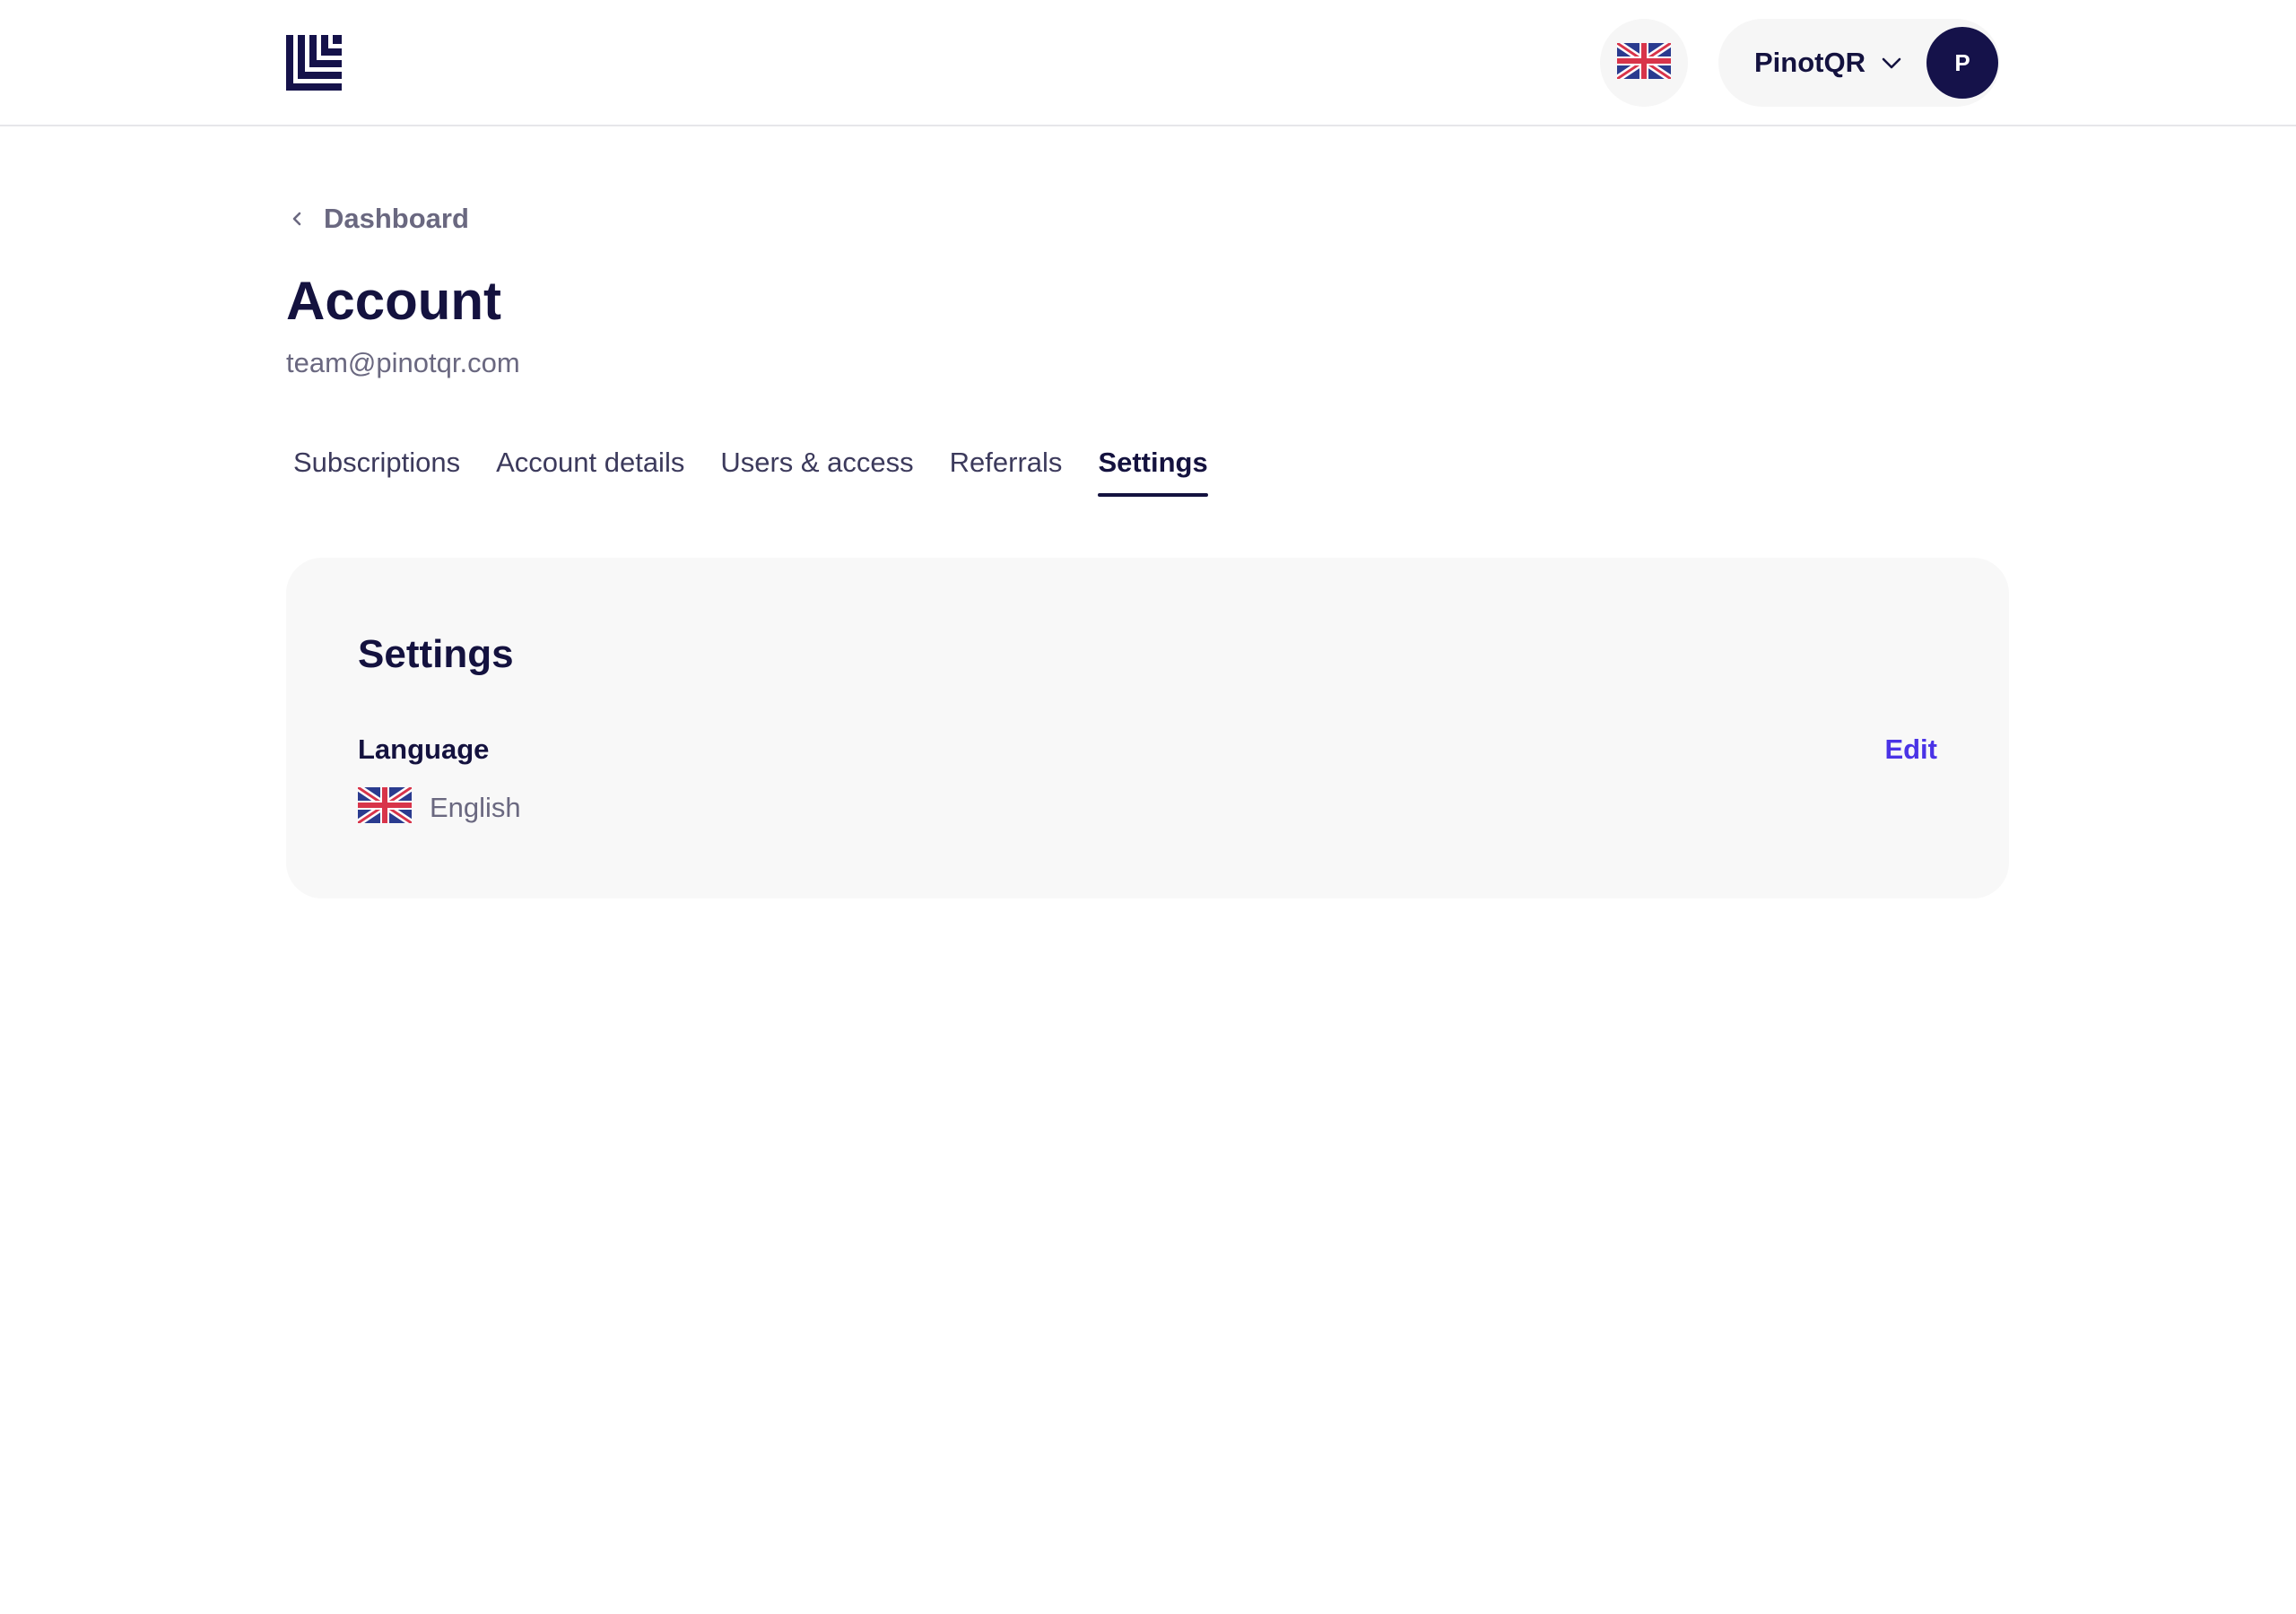  I want to click on language-value: English, so click(438, 806).